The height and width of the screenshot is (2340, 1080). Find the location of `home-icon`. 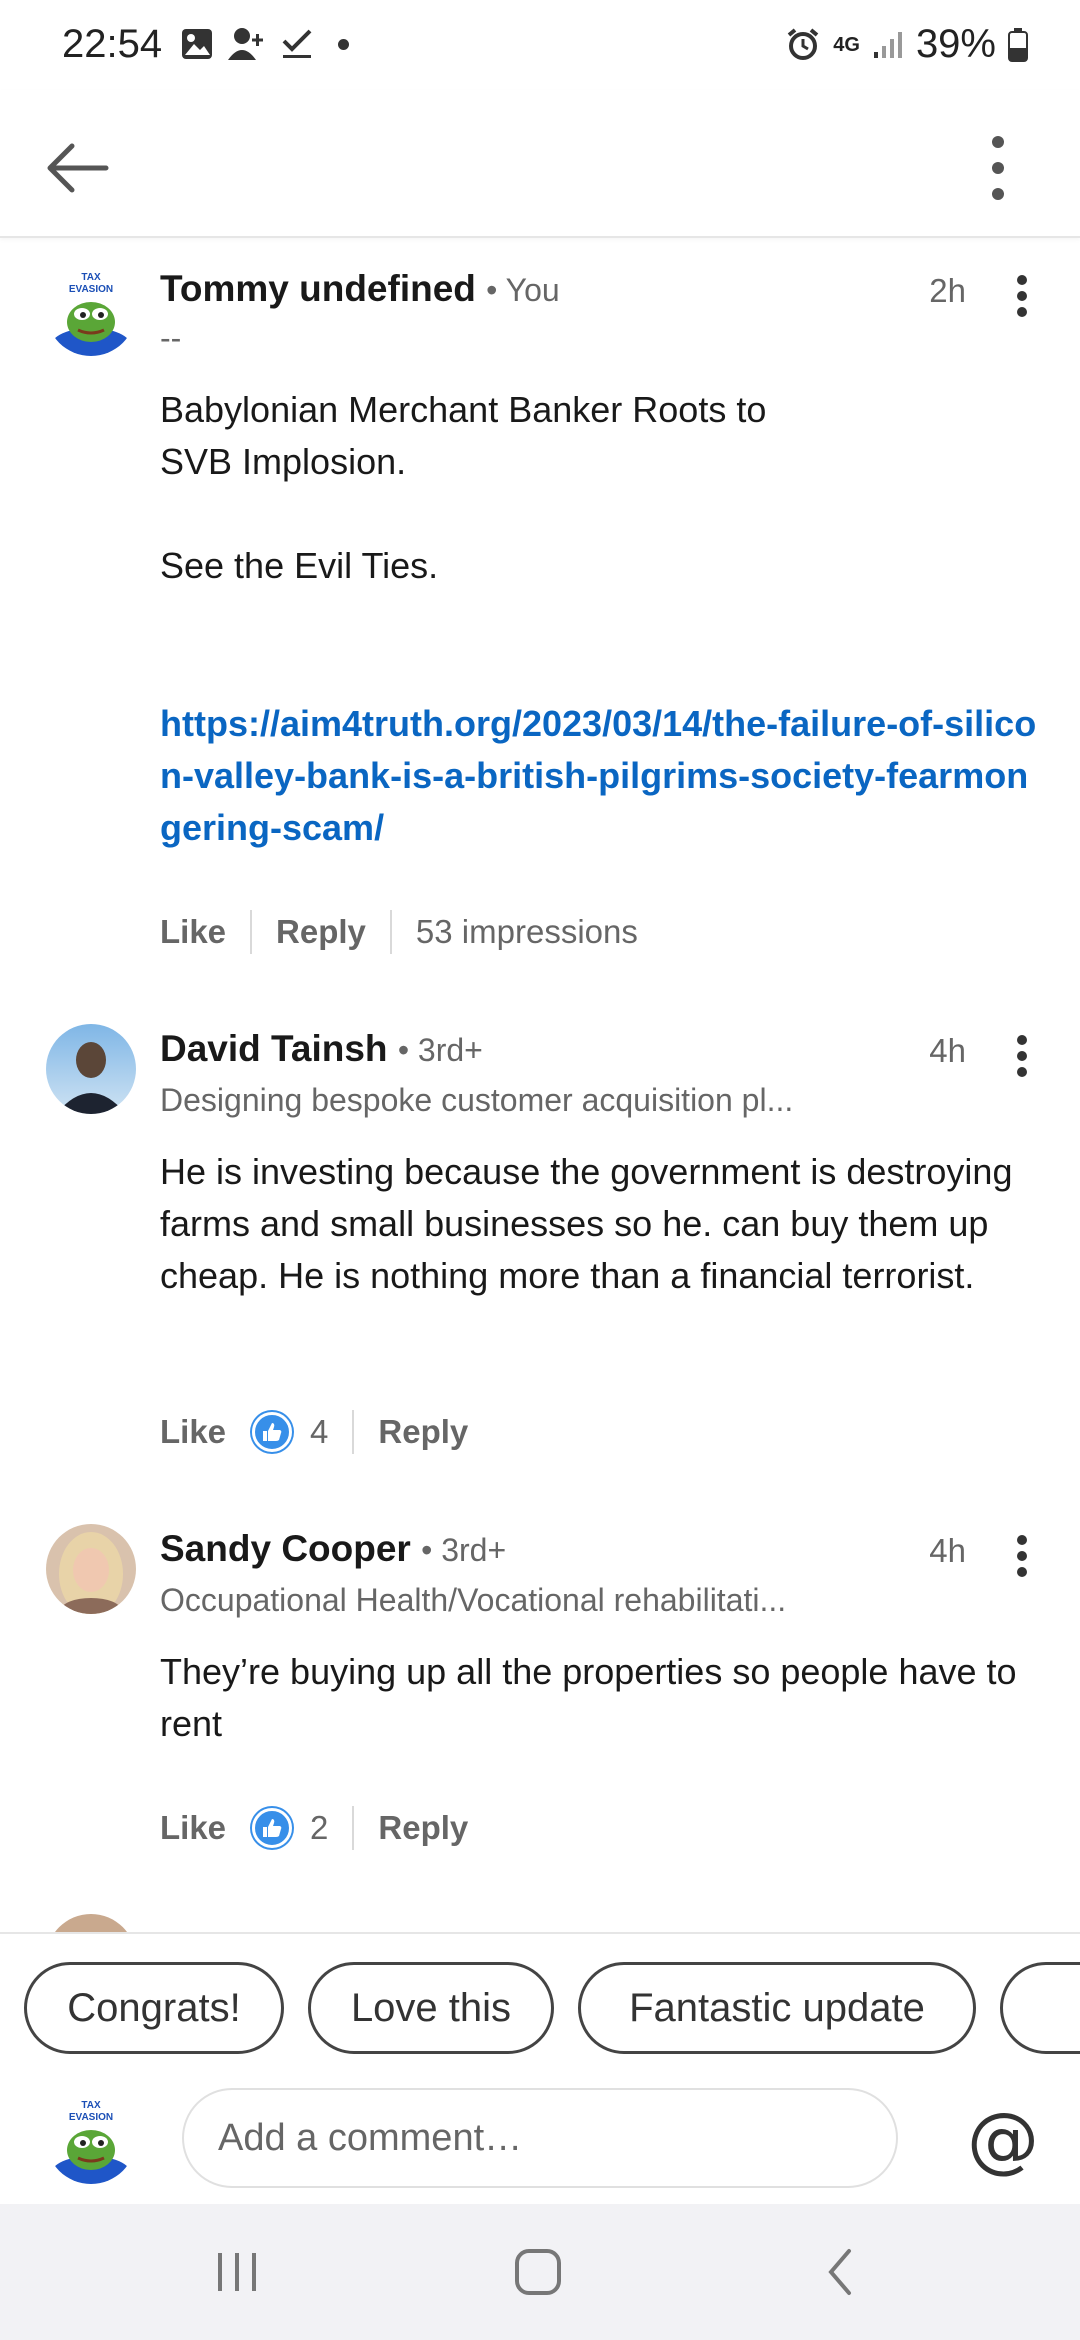

home-icon is located at coordinates (538, 2272).